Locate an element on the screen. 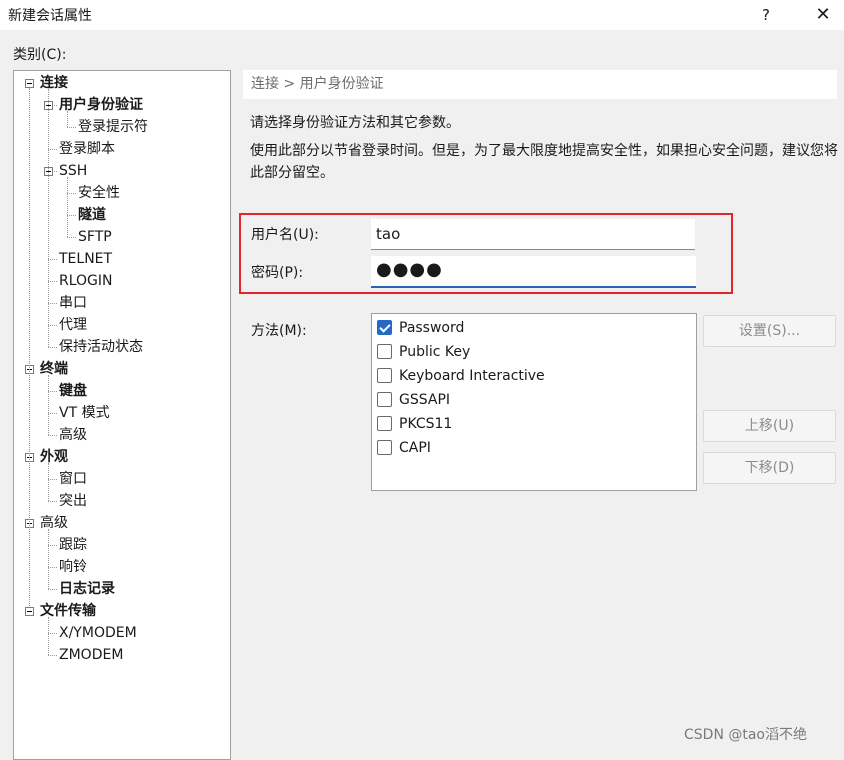  tree-item: 用户身份验证 is located at coordinates (101, 105).